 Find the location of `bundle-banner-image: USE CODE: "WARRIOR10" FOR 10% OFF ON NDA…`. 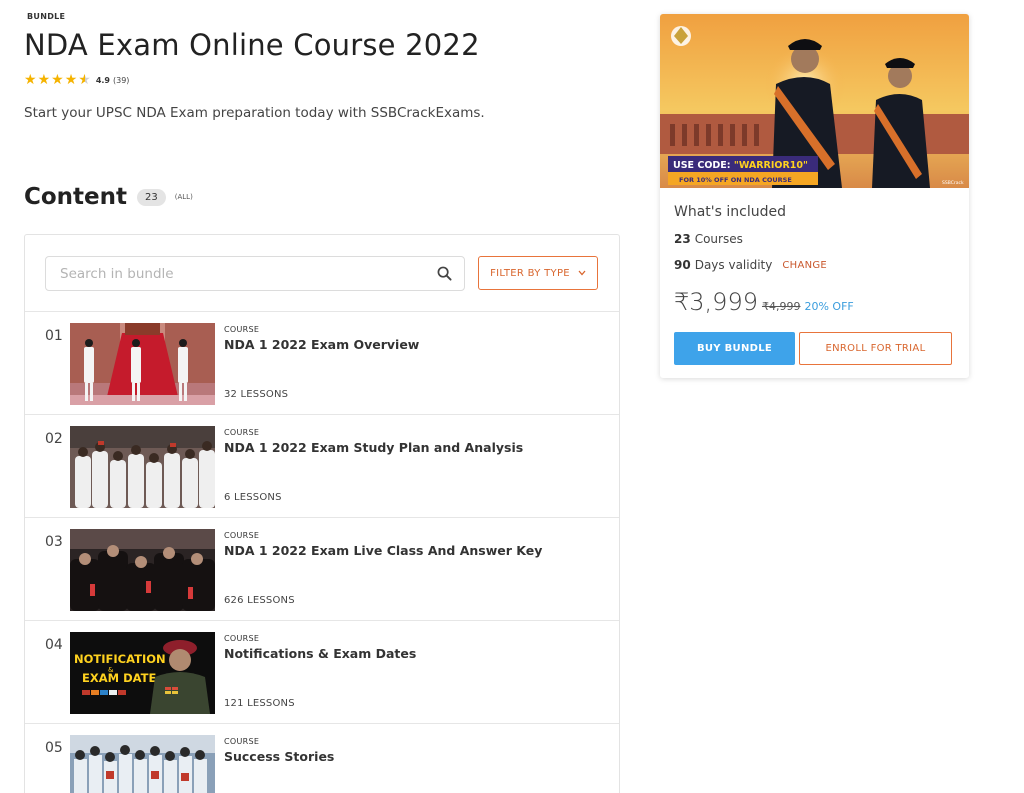

bundle-banner-image: USE CODE: "WARRIOR10" FOR 10% OFF ON NDA… is located at coordinates (814, 101).